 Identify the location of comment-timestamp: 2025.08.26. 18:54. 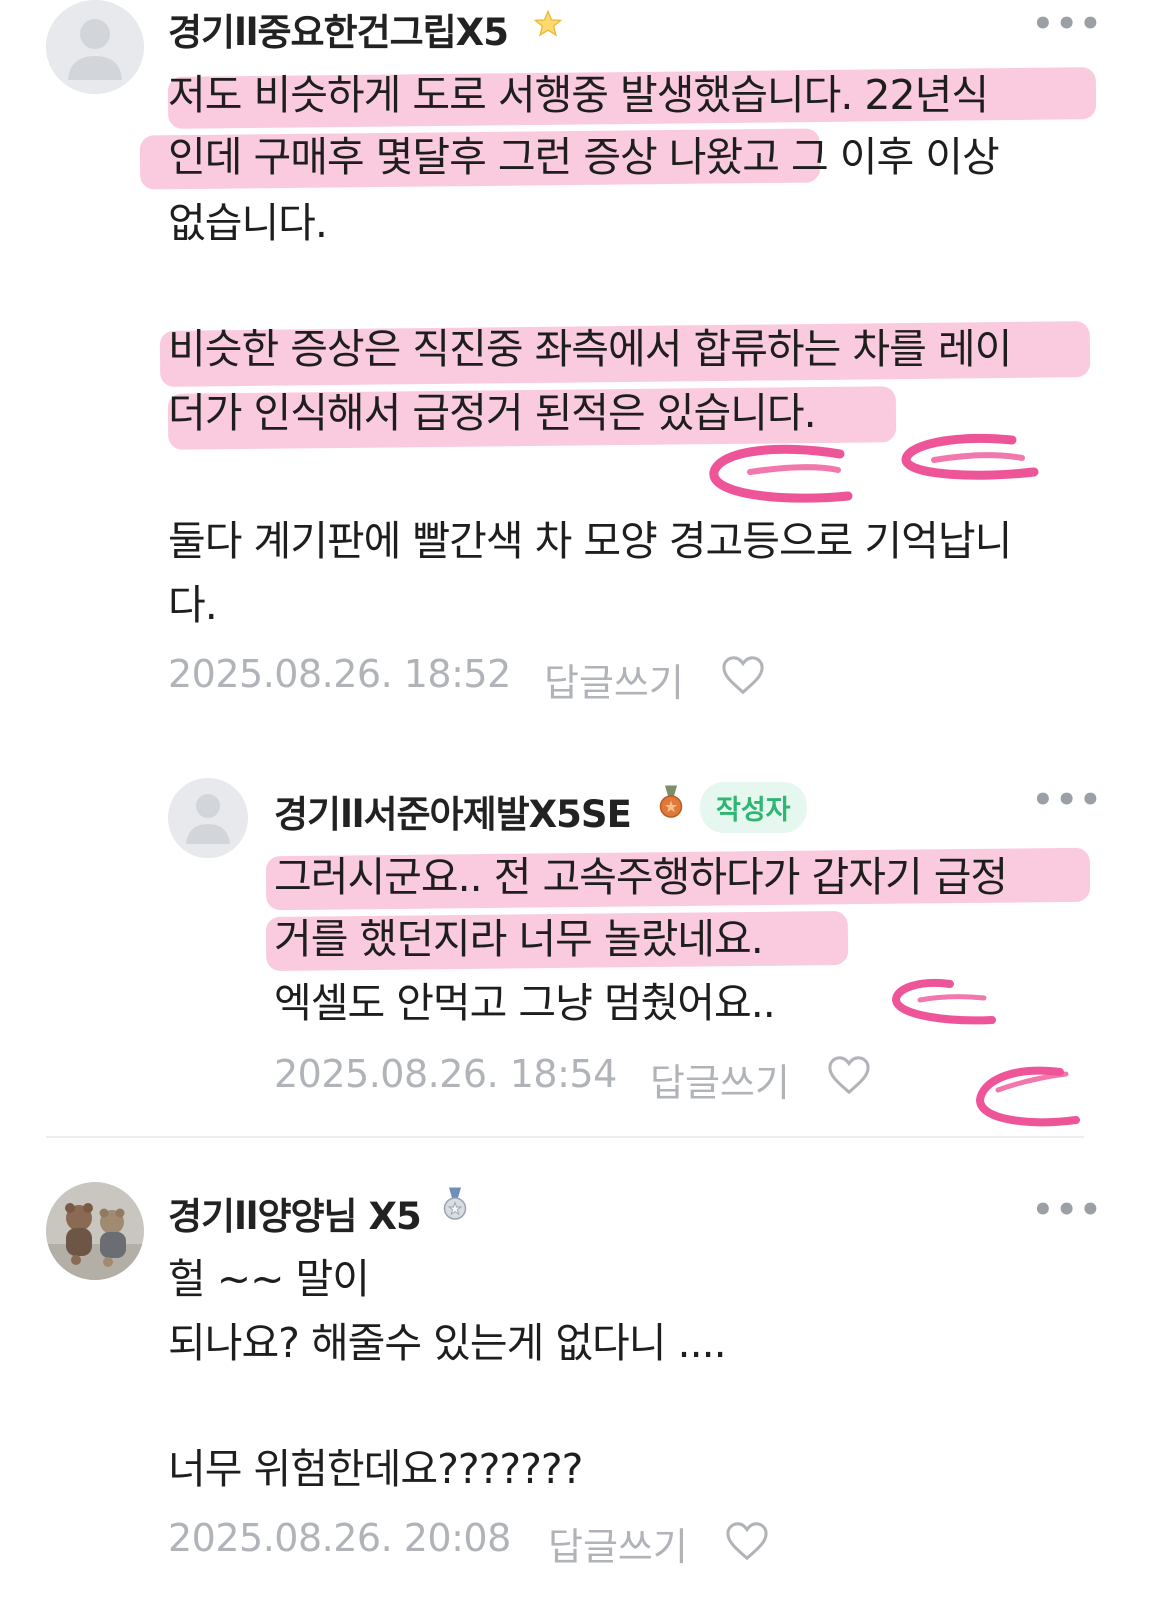
(445, 1074).